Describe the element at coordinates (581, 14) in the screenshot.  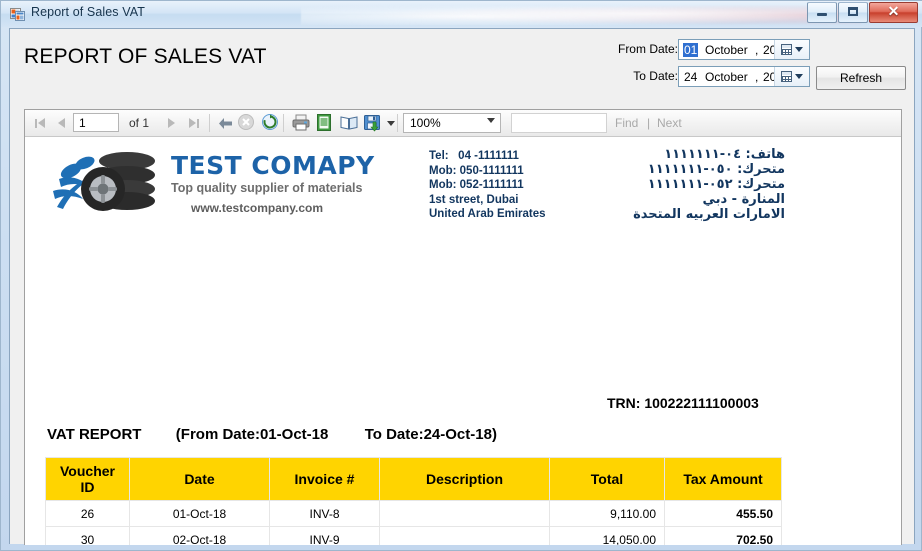
I see `aero-glow` at that location.